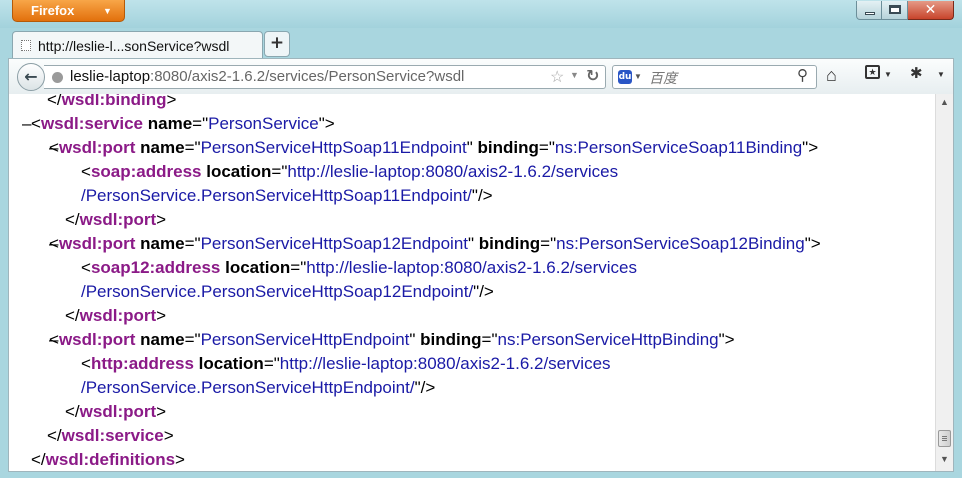 The height and width of the screenshot is (478, 962). What do you see at coordinates (110, 76) in the screenshot?
I see `url-host: leslie-laptop` at bounding box center [110, 76].